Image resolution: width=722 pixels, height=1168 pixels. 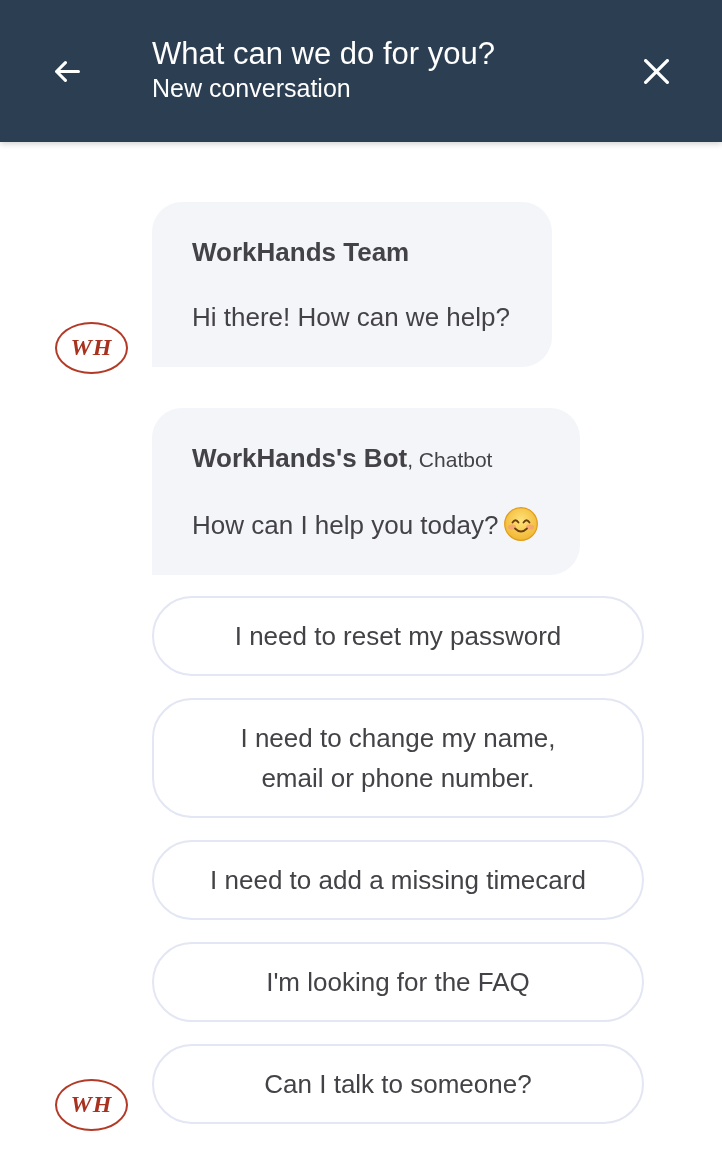 What do you see at coordinates (67, 71) in the screenshot?
I see `arrow-left-icon` at bounding box center [67, 71].